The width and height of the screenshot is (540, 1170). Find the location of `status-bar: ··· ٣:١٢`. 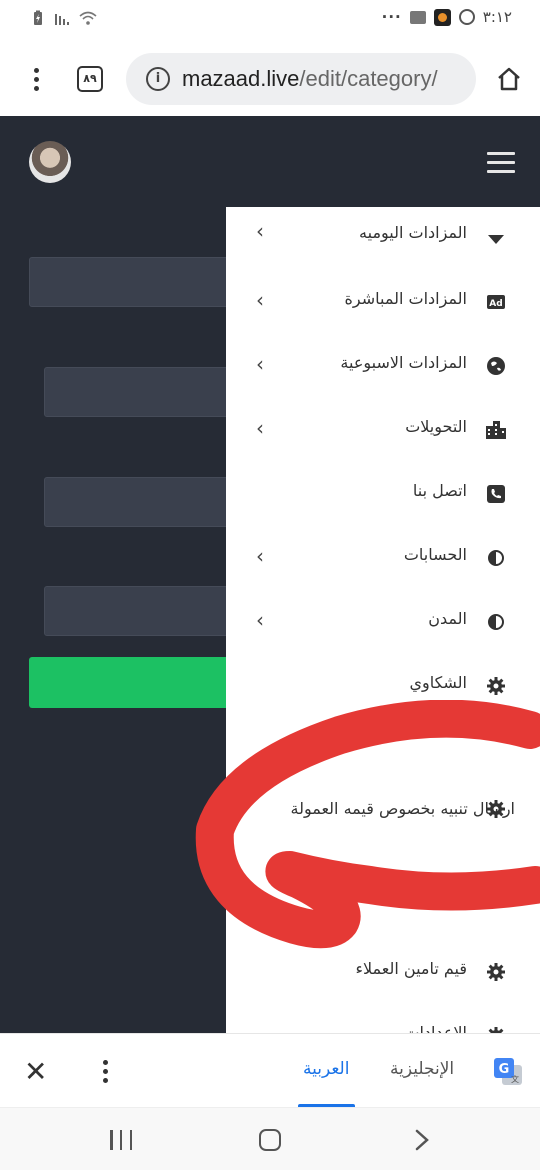

status-bar: ··· ٣:١٢ is located at coordinates (270, 20).